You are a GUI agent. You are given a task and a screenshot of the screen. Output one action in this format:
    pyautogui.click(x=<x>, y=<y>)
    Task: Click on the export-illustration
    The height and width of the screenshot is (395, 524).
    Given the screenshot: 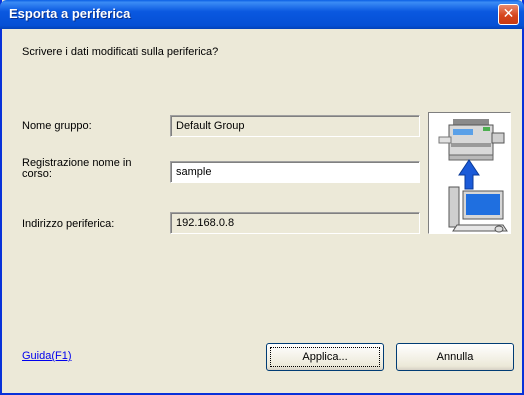 What is the action you would take?
    pyautogui.click(x=469, y=173)
    